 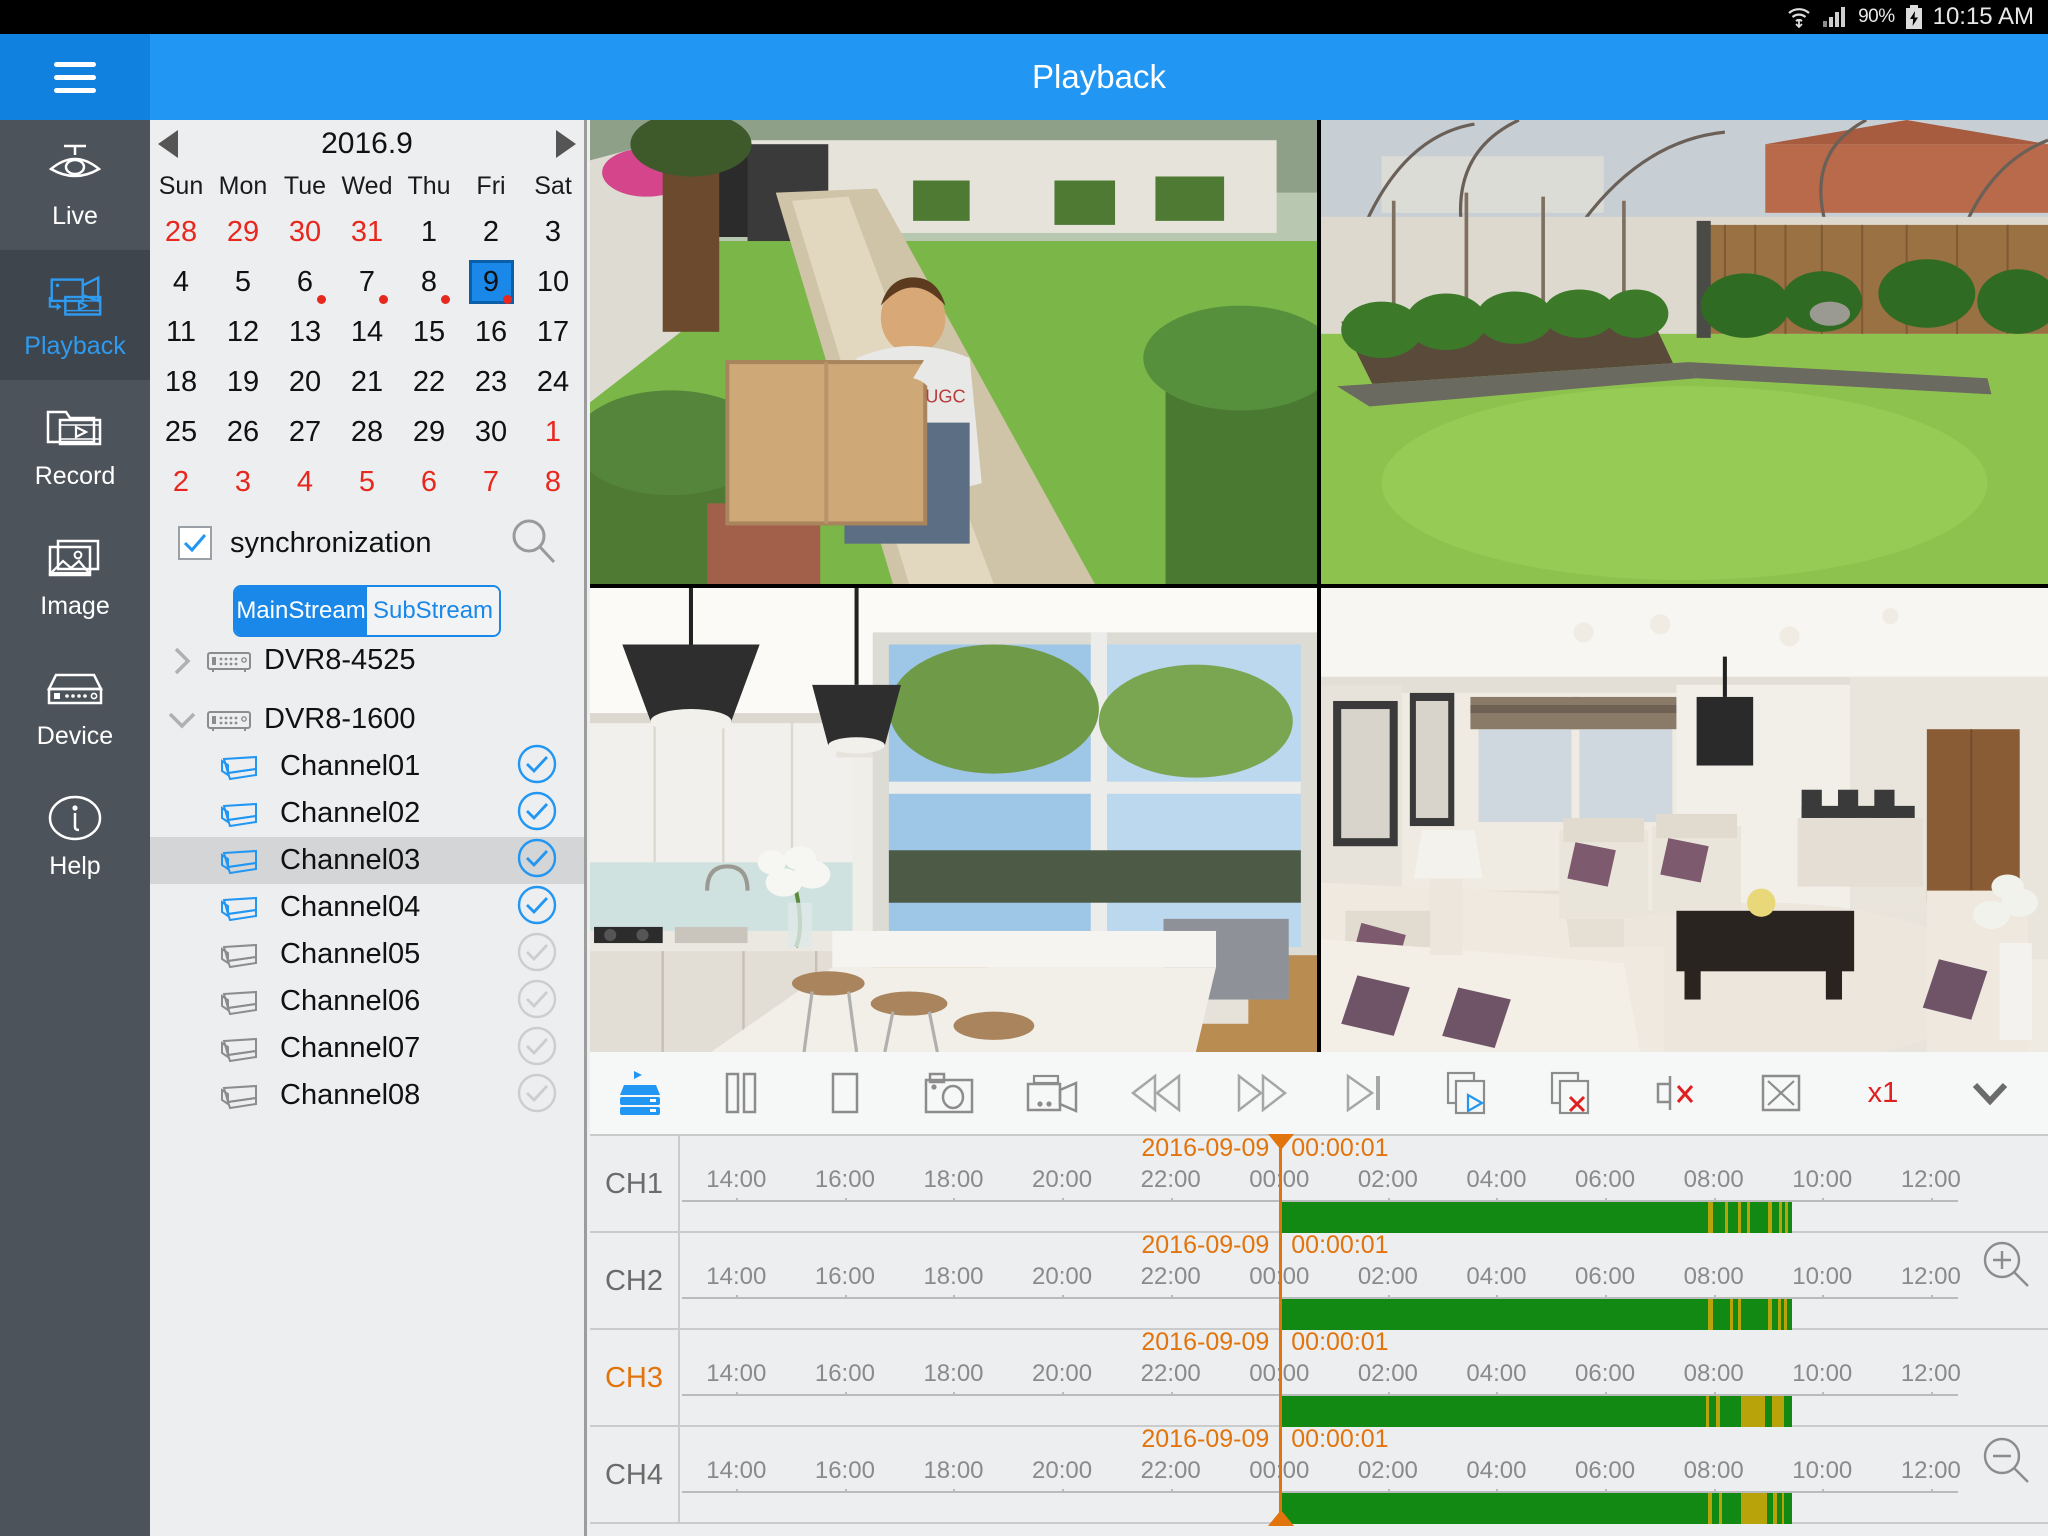 What do you see at coordinates (562, 144) in the screenshot?
I see `calendar-next-month-button` at bounding box center [562, 144].